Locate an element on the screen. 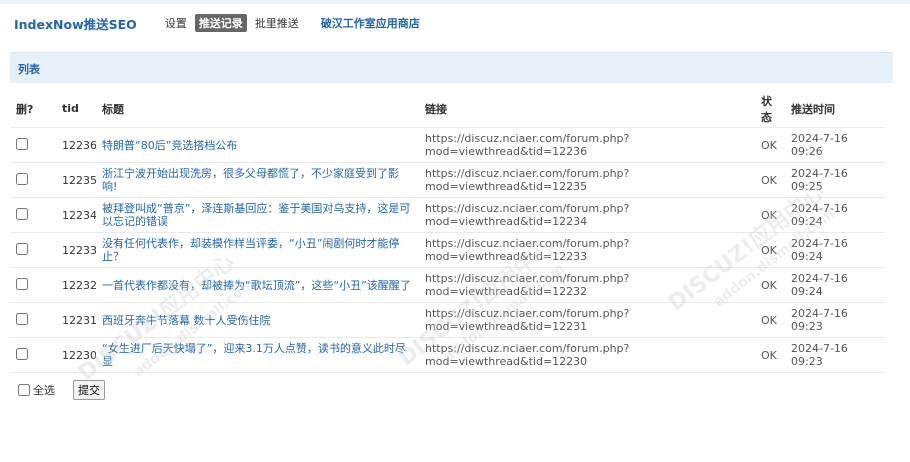 This screenshot has width=910, height=462. row-title-cell: 一首代表作都没有，却被捧为“歌坛顶流”，这些“小丑”该醒醒了 is located at coordinates (257, 285).